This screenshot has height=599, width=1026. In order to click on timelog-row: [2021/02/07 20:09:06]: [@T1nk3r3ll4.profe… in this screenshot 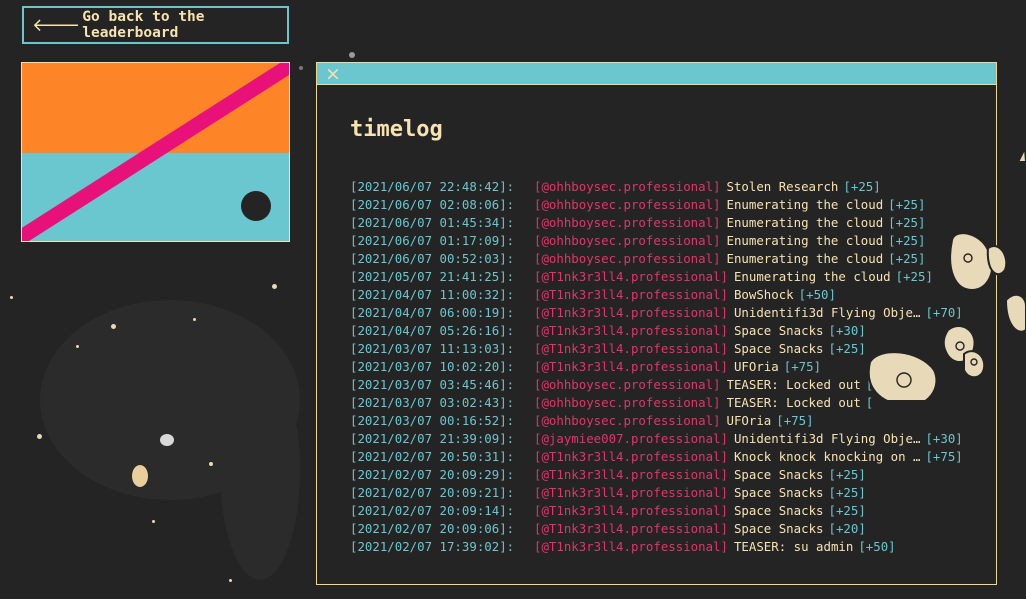, I will do `click(668, 529)`.